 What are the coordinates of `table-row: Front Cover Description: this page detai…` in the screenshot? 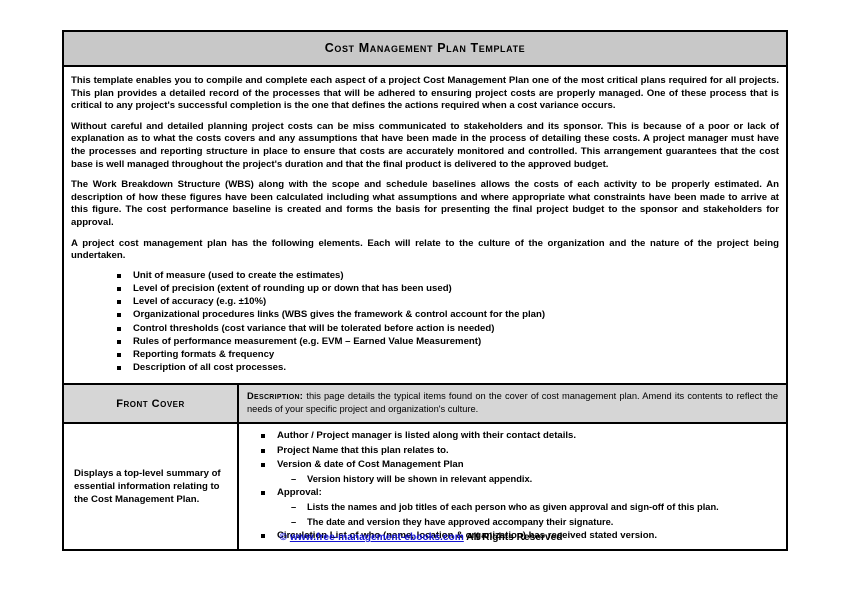 It's located at (425, 405).